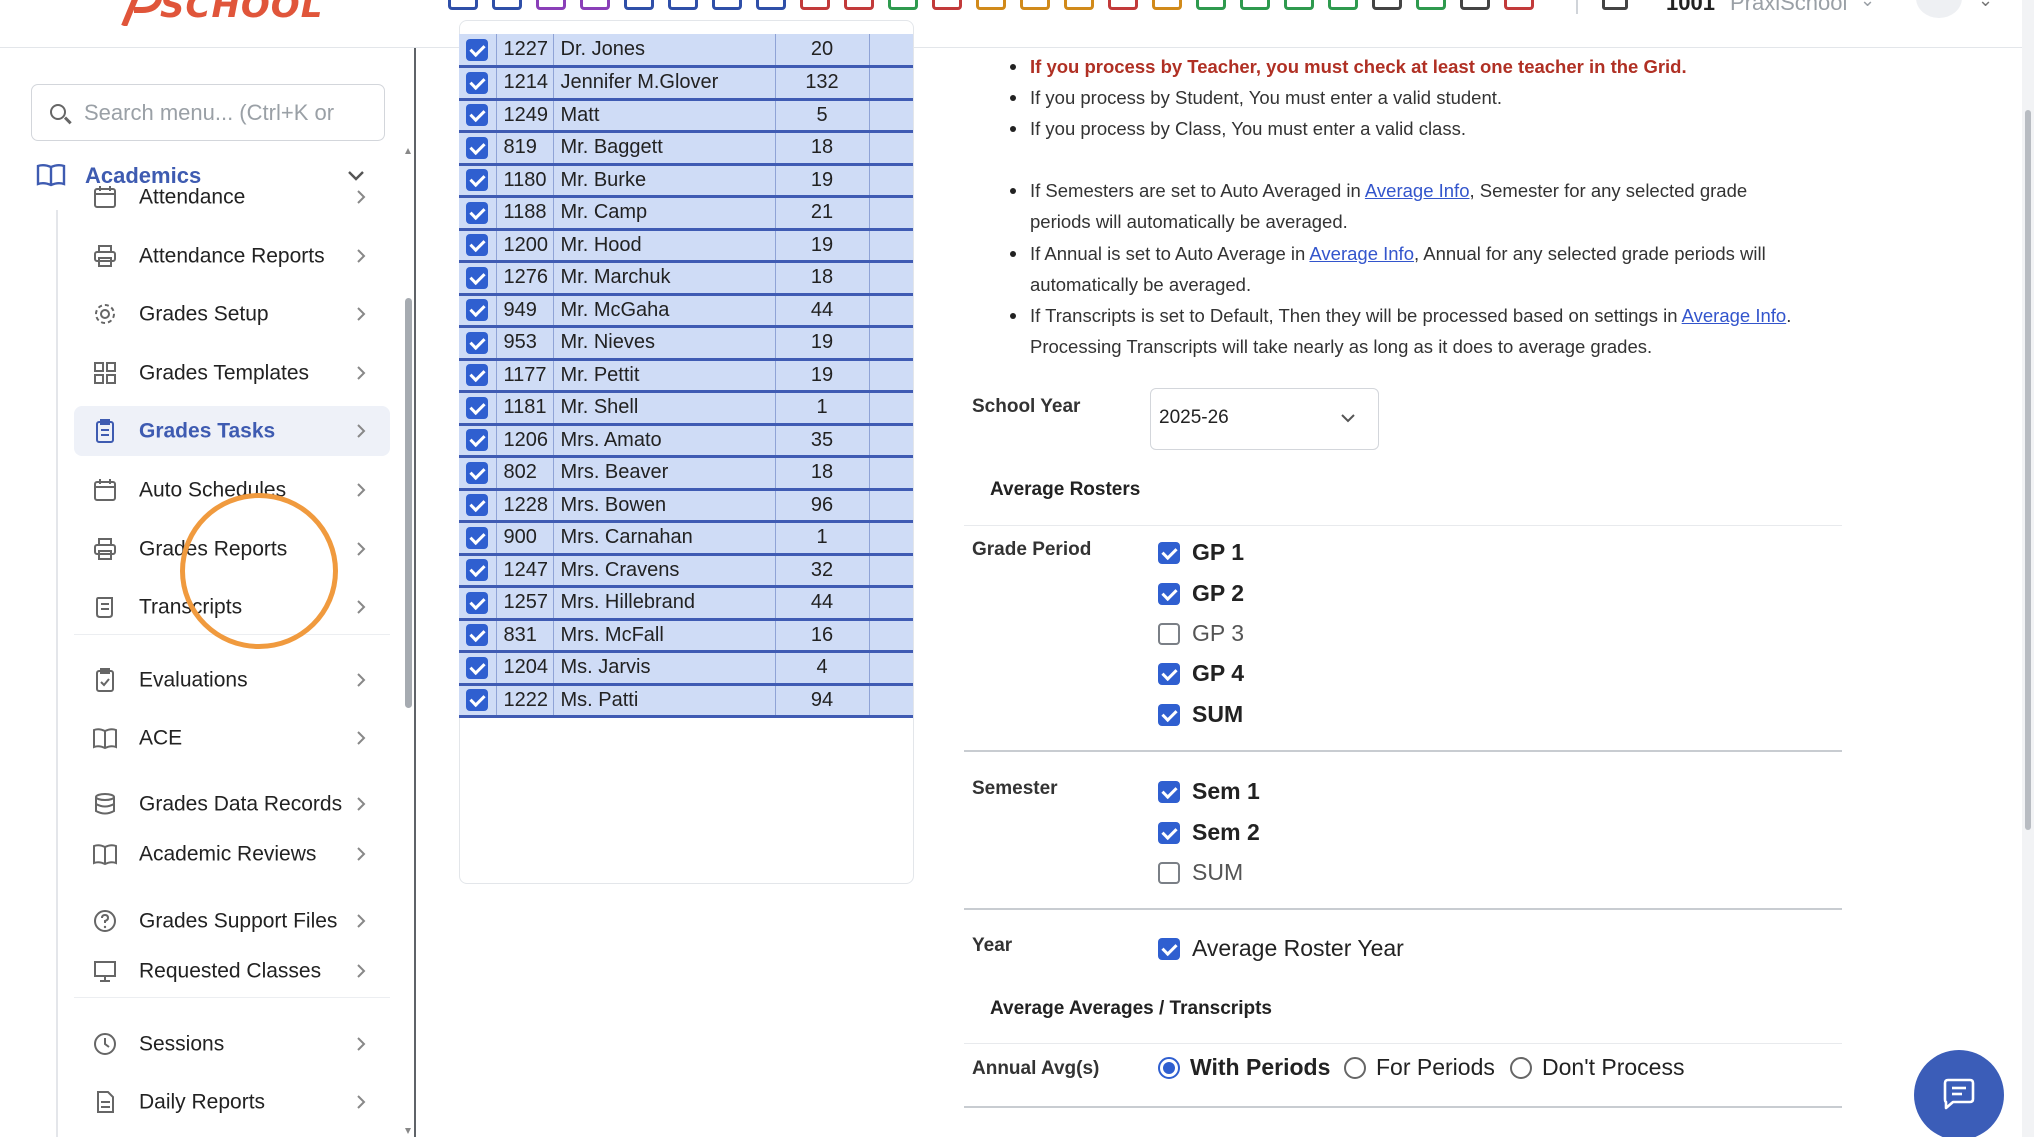 The height and width of the screenshot is (1137, 2034). What do you see at coordinates (686, 148) in the screenshot?
I see `table-row: 819 Mr. Baggett 18` at bounding box center [686, 148].